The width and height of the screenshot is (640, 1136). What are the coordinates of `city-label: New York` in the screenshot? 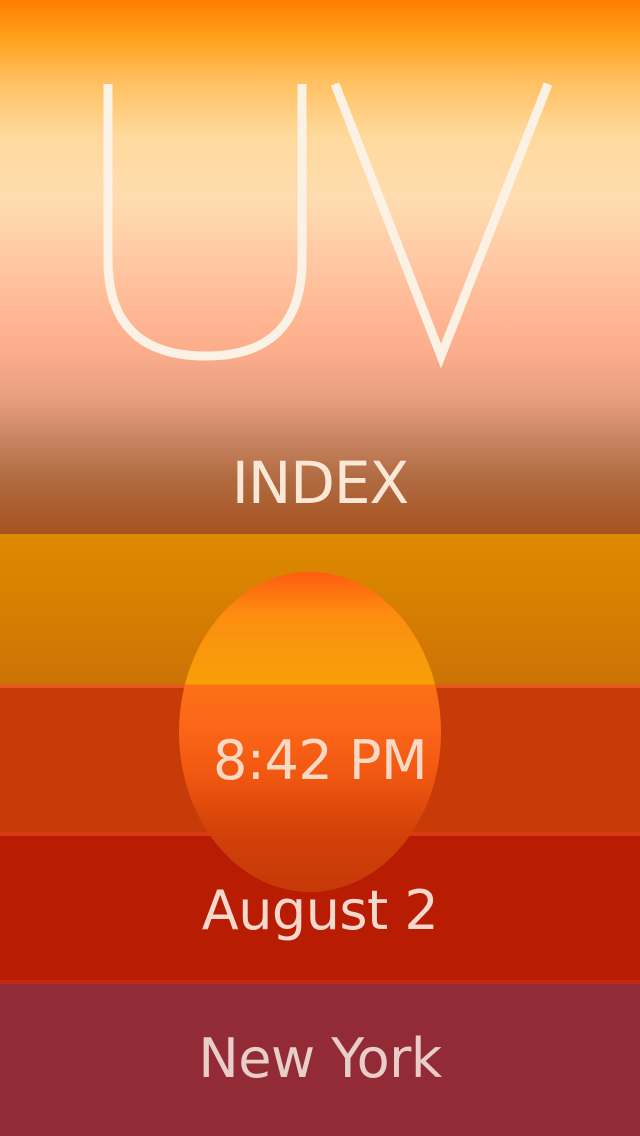 It's located at (320, 1058).